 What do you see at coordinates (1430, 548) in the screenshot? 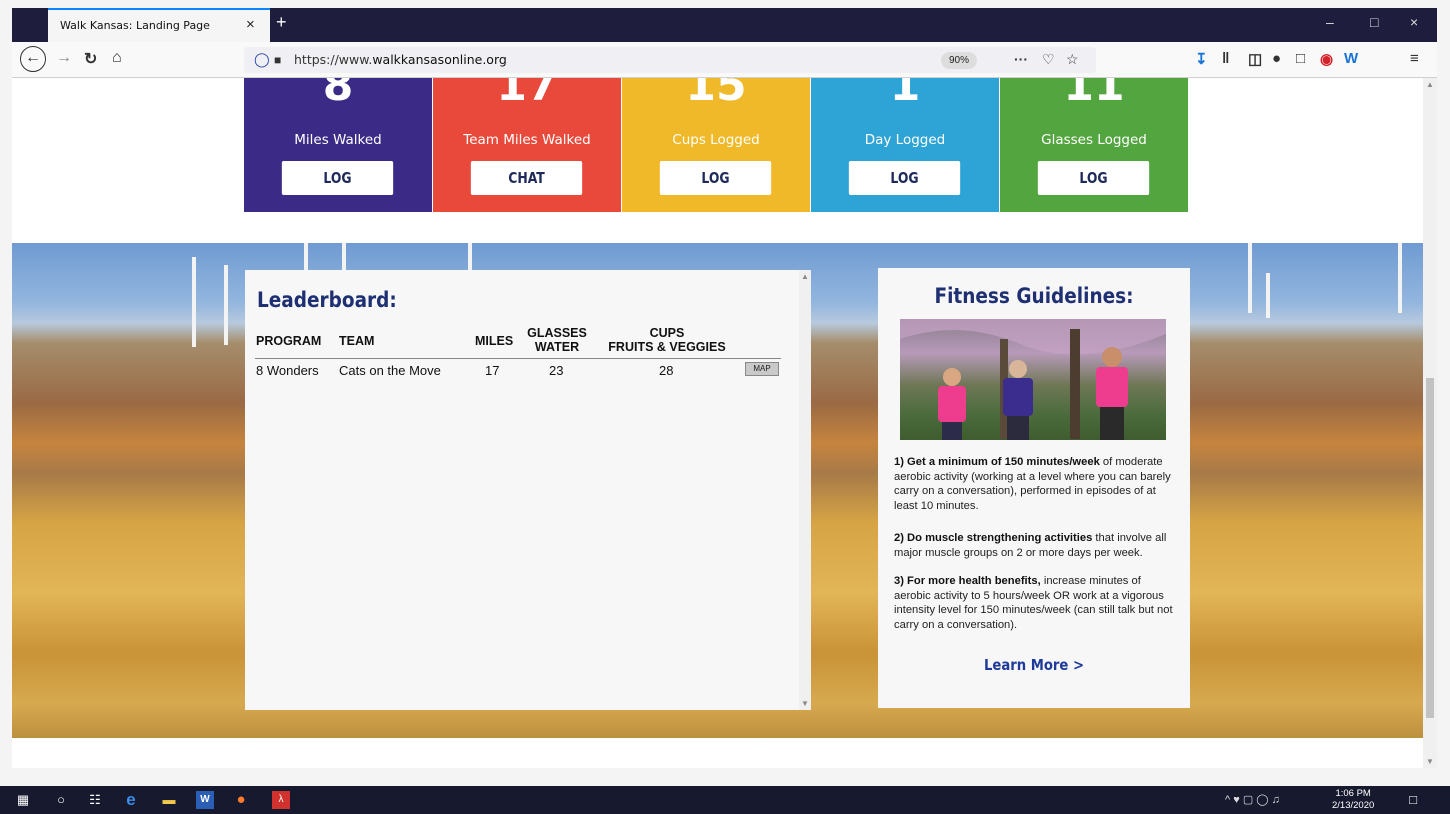
I see `scrollbar-thumb` at bounding box center [1430, 548].